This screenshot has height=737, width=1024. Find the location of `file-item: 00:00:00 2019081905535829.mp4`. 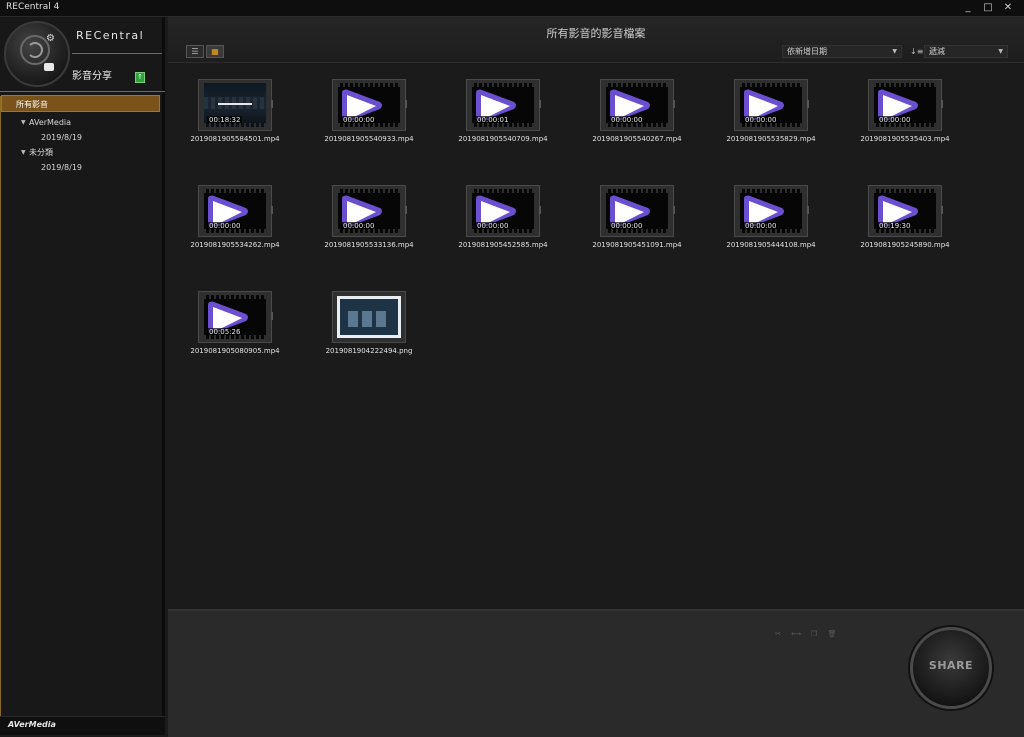

file-item: 00:00:00 2019081905535829.mp4 is located at coordinates (785, 124).